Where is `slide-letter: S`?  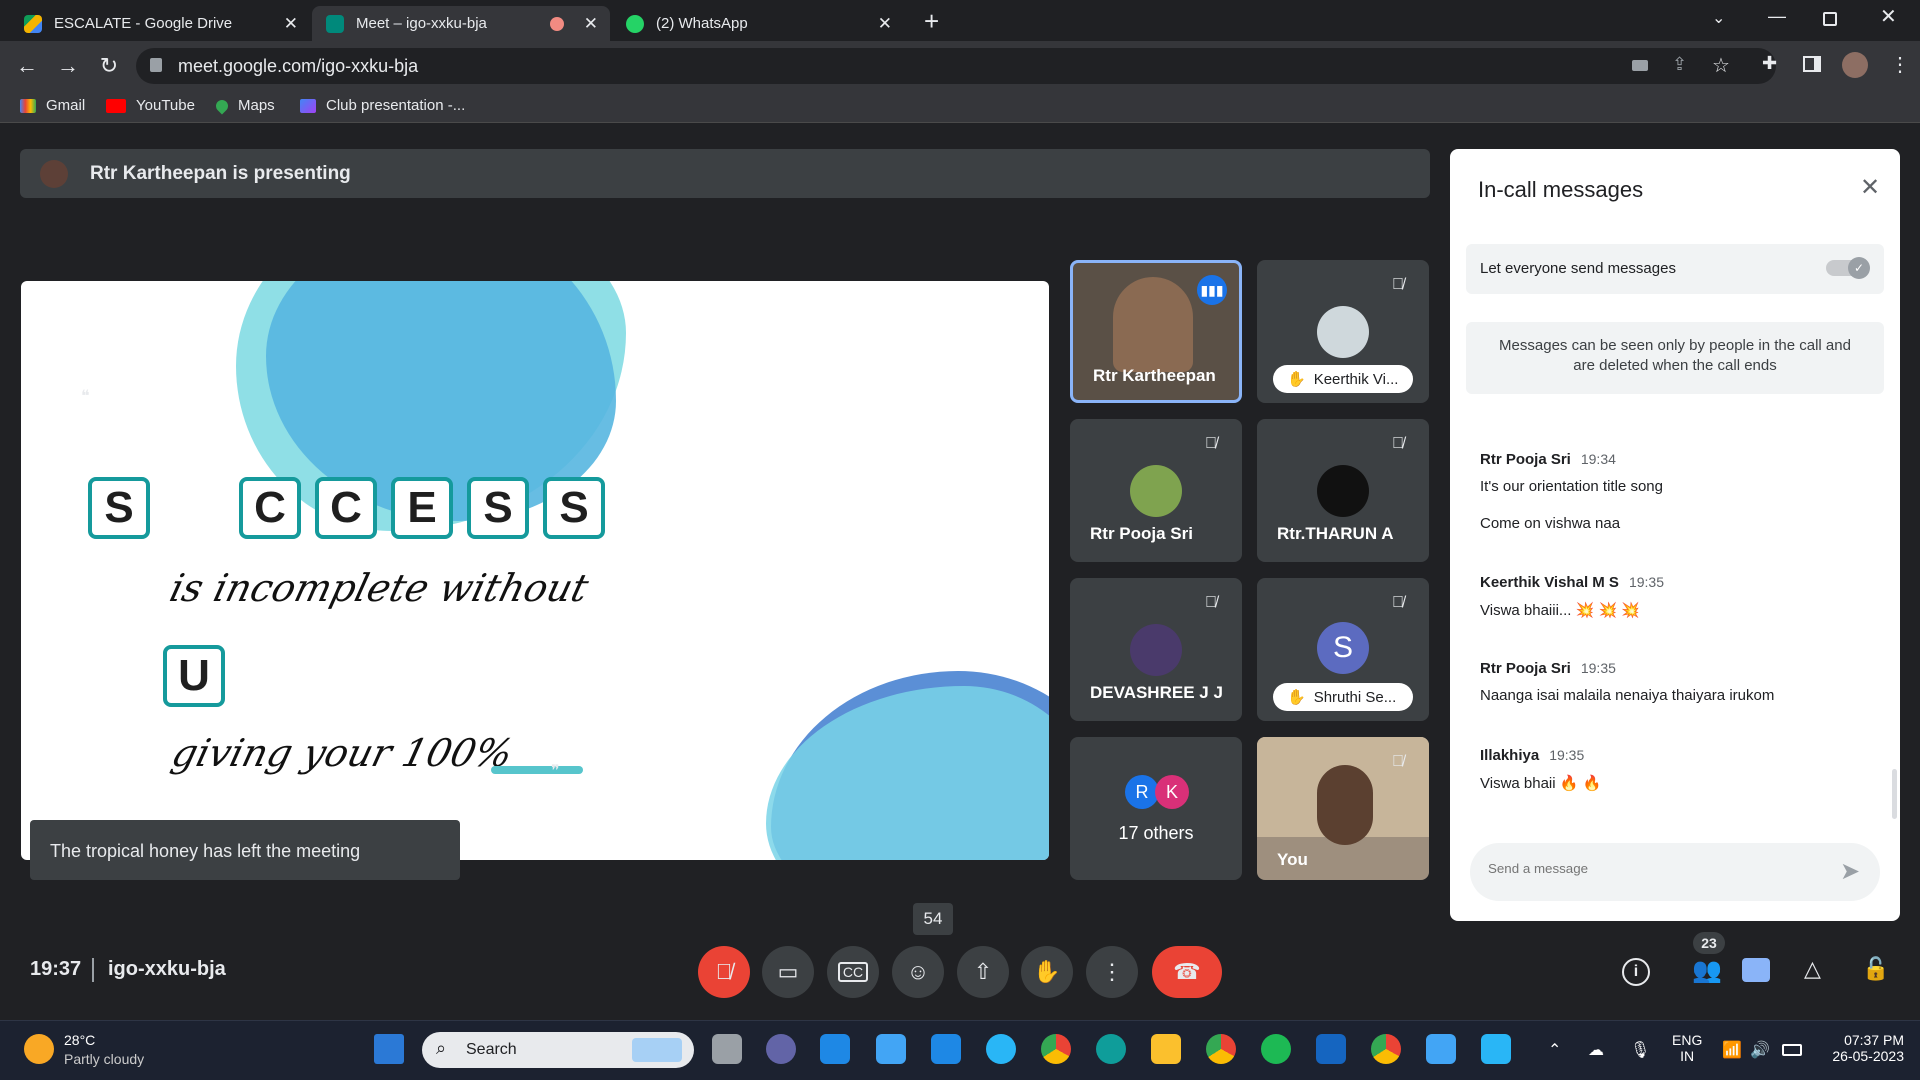 slide-letter: S is located at coordinates (574, 508).